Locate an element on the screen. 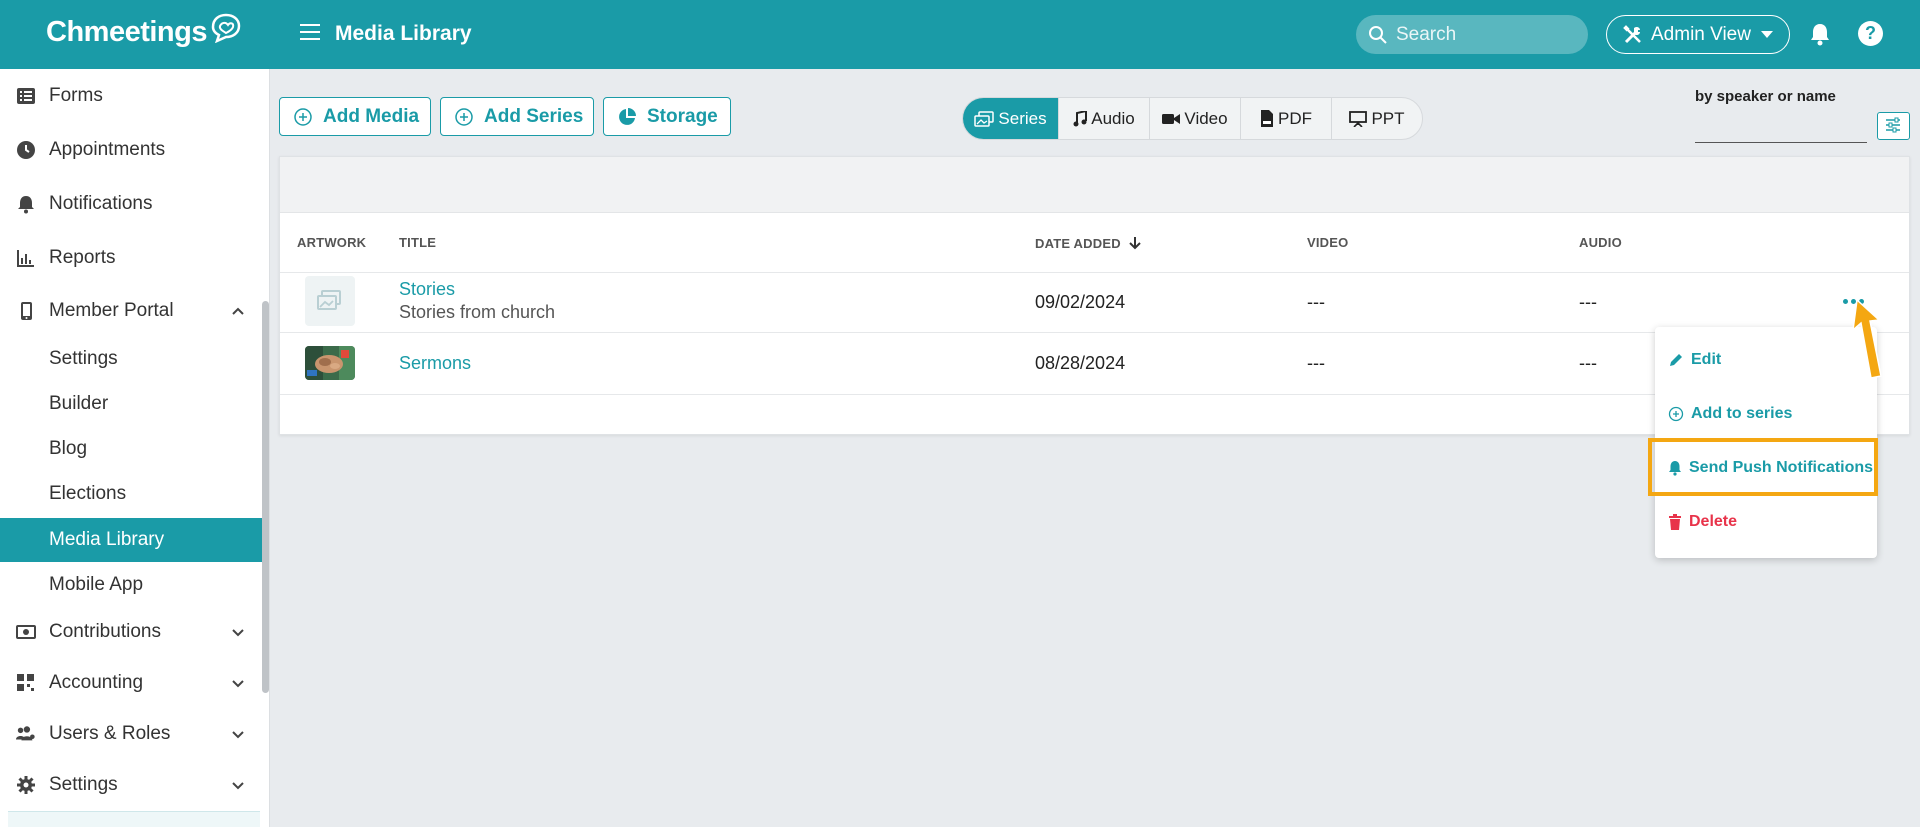  tab-audio: Audio is located at coordinates (1104, 118).